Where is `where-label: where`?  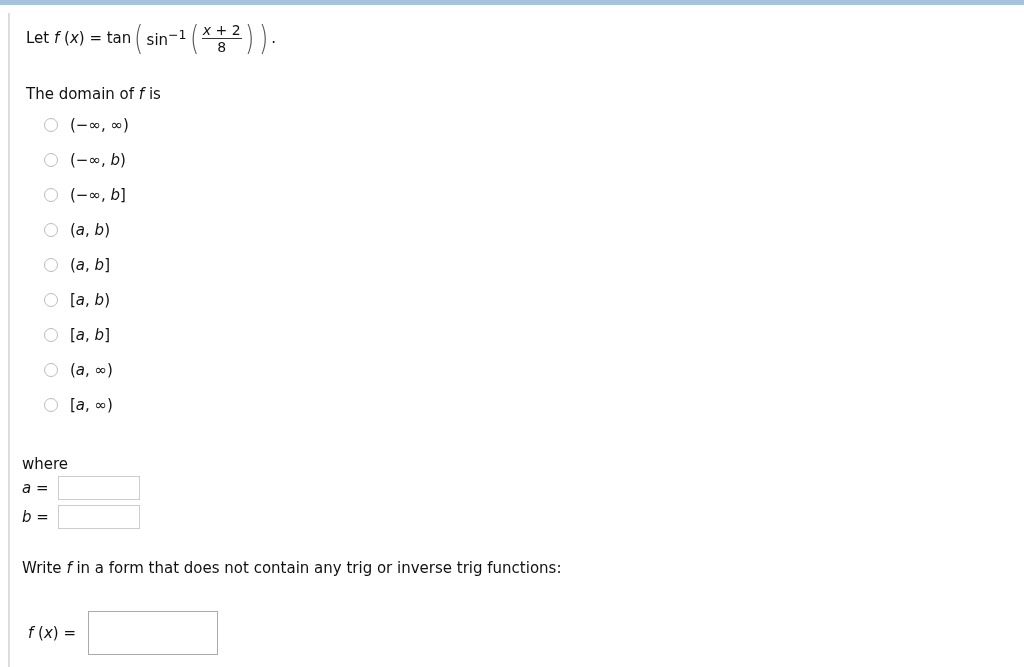 where-label: where is located at coordinates (46, 464).